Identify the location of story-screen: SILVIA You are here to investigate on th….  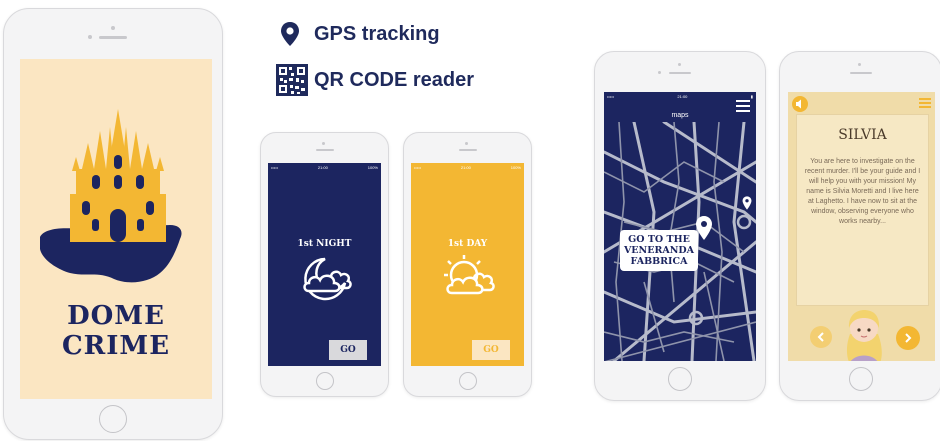
(861, 226).